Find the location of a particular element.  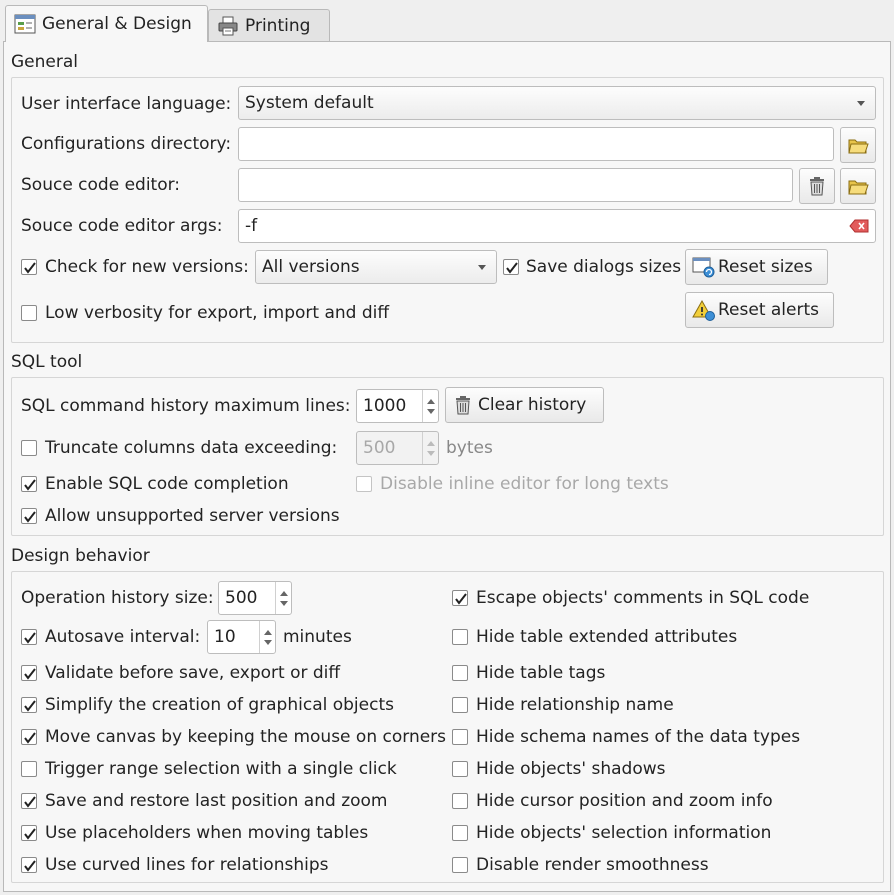

versions-select: All versions is located at coordinates (376, 267).